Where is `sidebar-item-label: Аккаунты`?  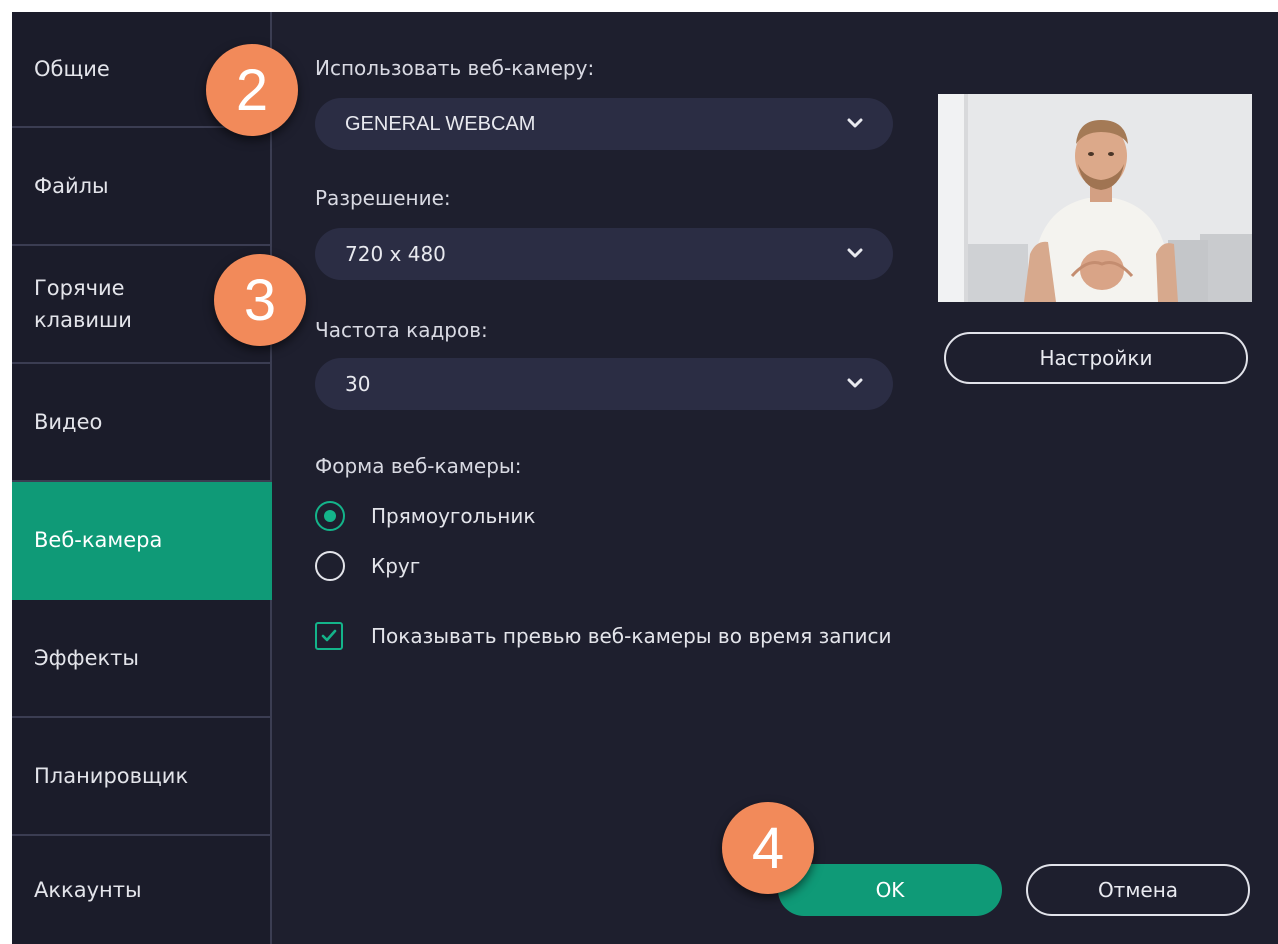 sidebar-item-label: Аккаунты is located at coordinates (88, 890).